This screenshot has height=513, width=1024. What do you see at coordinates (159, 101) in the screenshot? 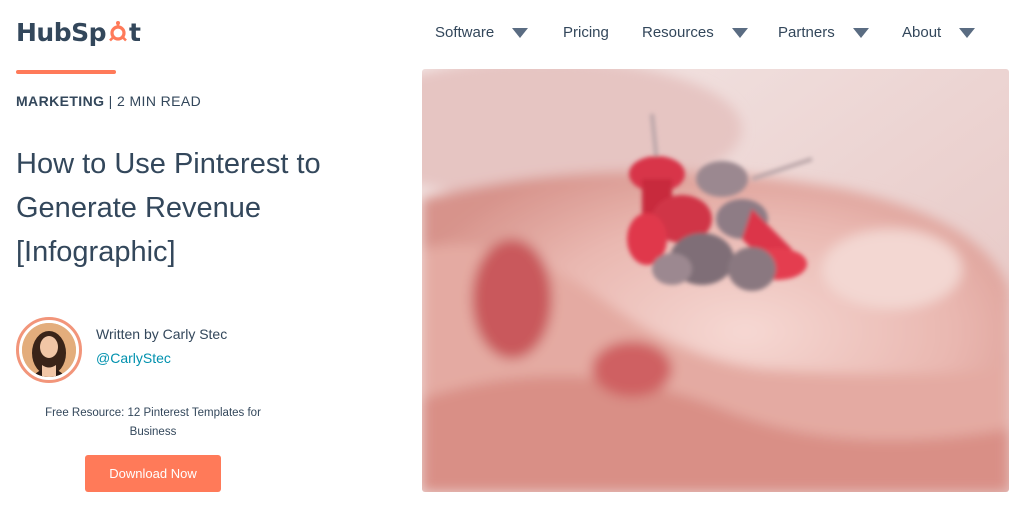
I see `read-time: 2 MIN READ` at bounding box center [159, 101].